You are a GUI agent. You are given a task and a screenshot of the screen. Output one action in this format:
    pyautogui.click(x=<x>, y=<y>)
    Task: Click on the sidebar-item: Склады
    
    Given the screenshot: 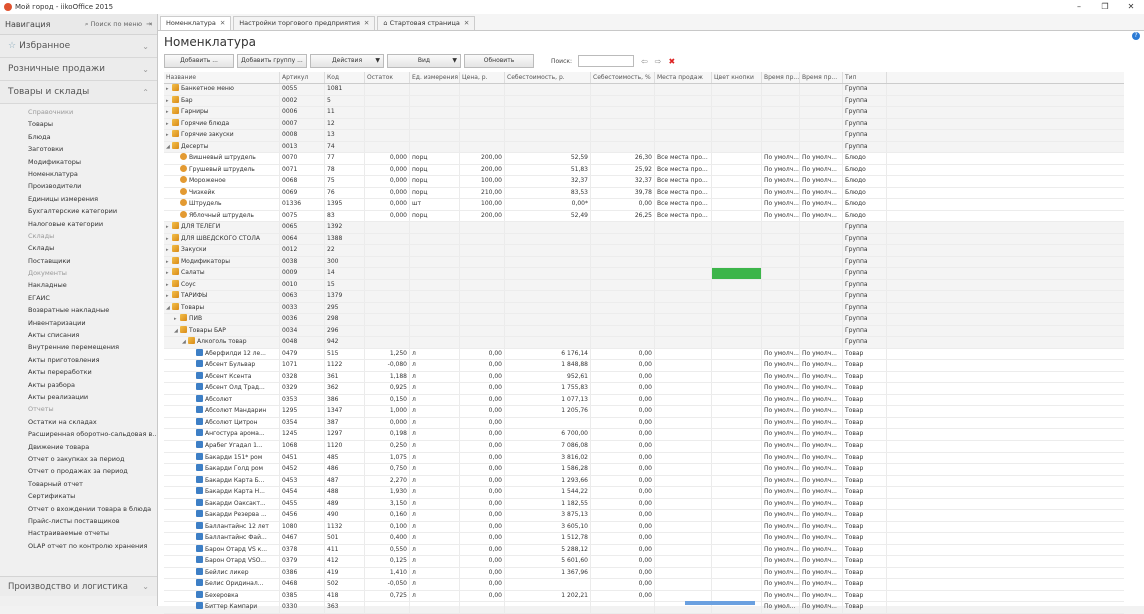 What is the action you would take?
    pyautogui.click(x=78, y=248)
    